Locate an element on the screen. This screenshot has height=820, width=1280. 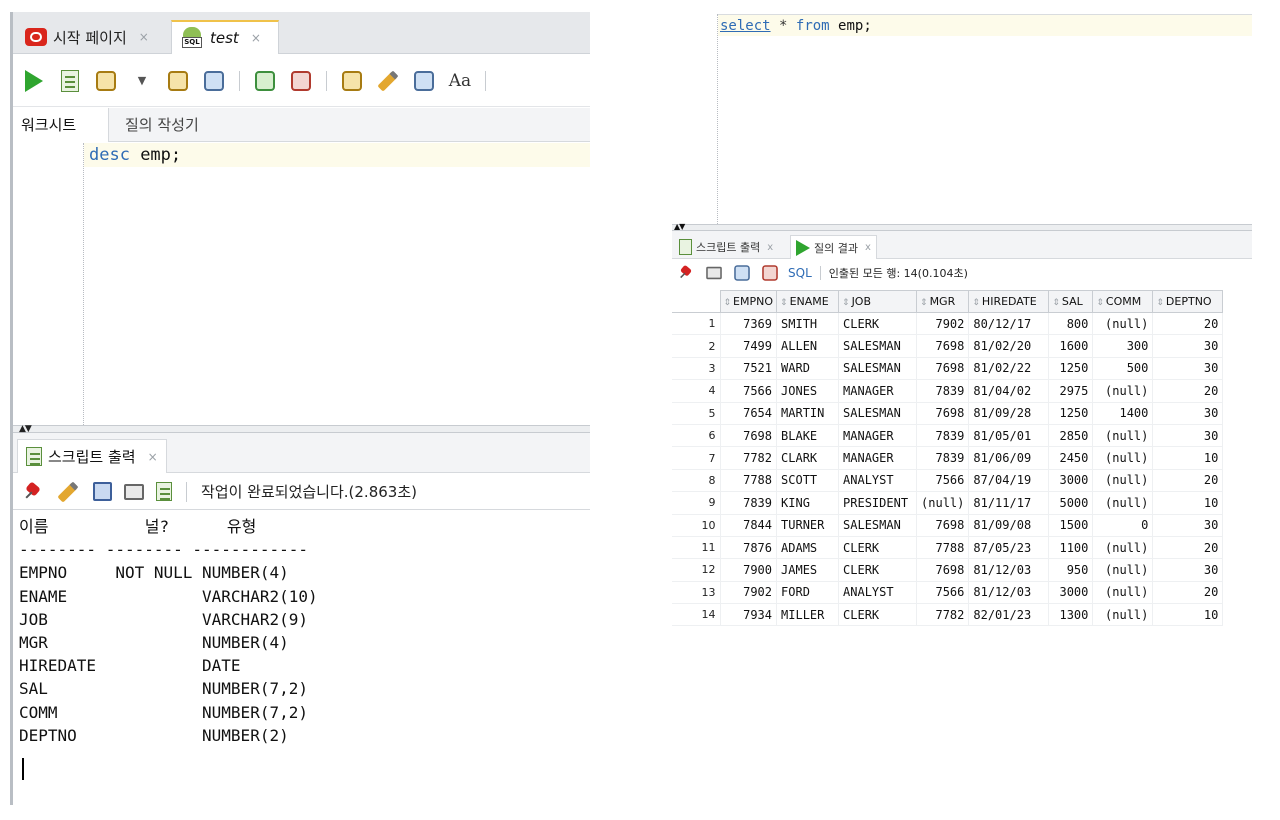
cell-job: SALESMAN is located at coordinates (878, 369).